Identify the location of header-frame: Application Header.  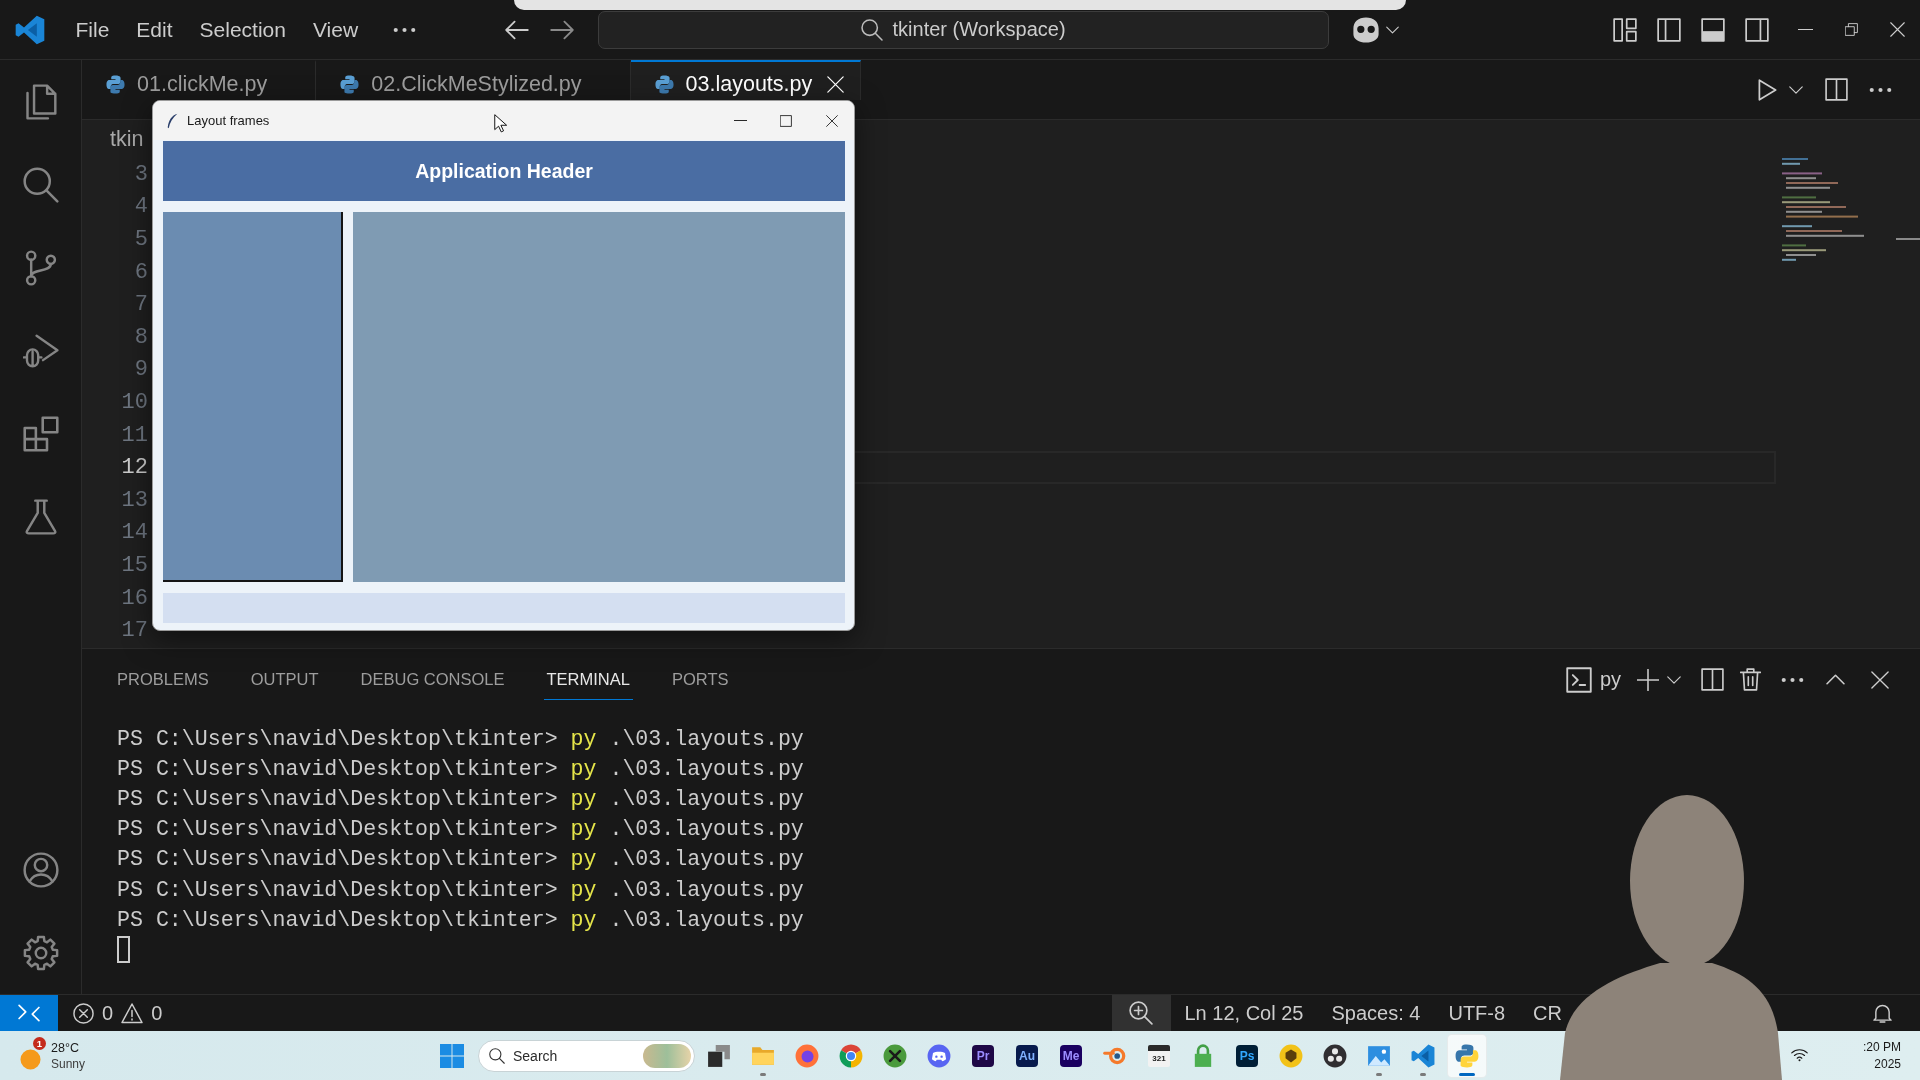
(504, 171).